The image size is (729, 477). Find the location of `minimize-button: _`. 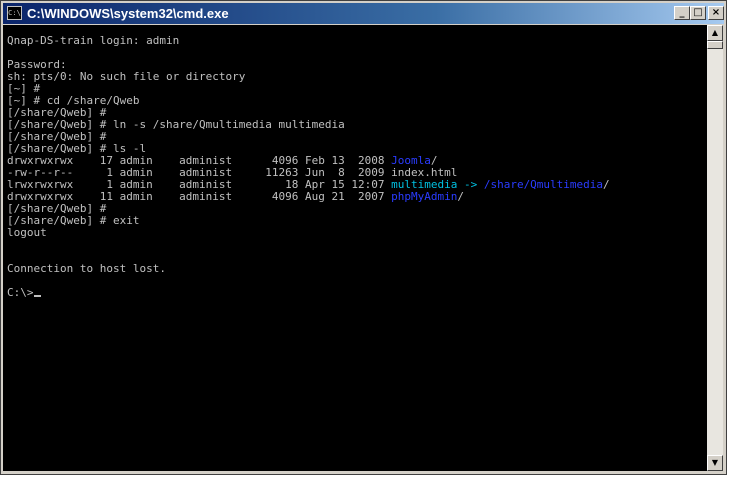

minimize-button: _ is located at coordinates (682, 13).